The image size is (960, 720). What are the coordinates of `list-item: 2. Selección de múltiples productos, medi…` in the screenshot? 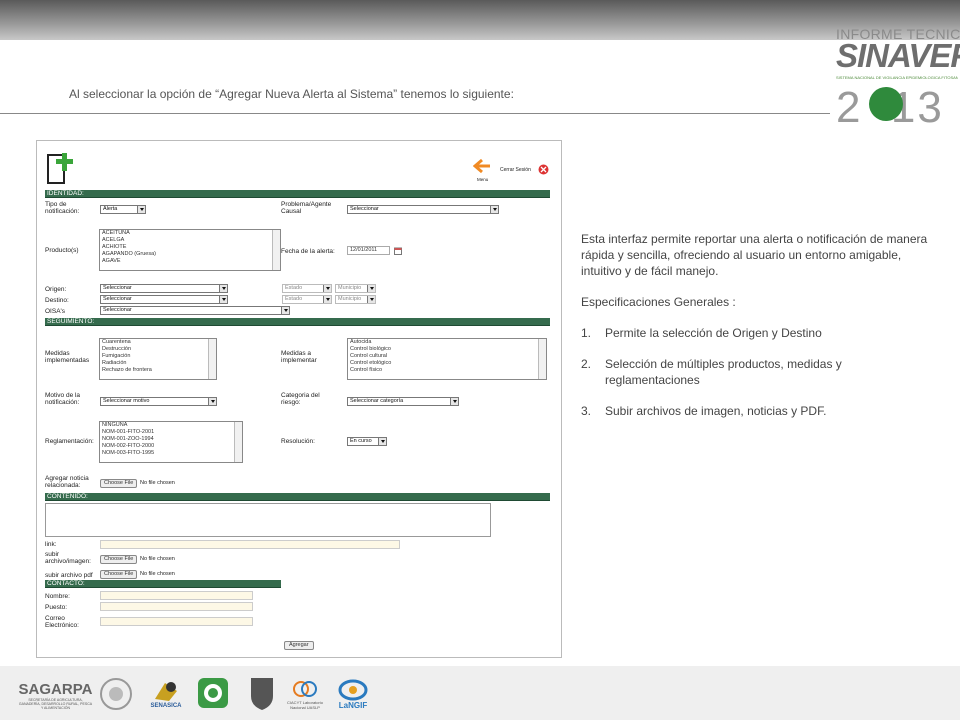 It's located at (711, 372).